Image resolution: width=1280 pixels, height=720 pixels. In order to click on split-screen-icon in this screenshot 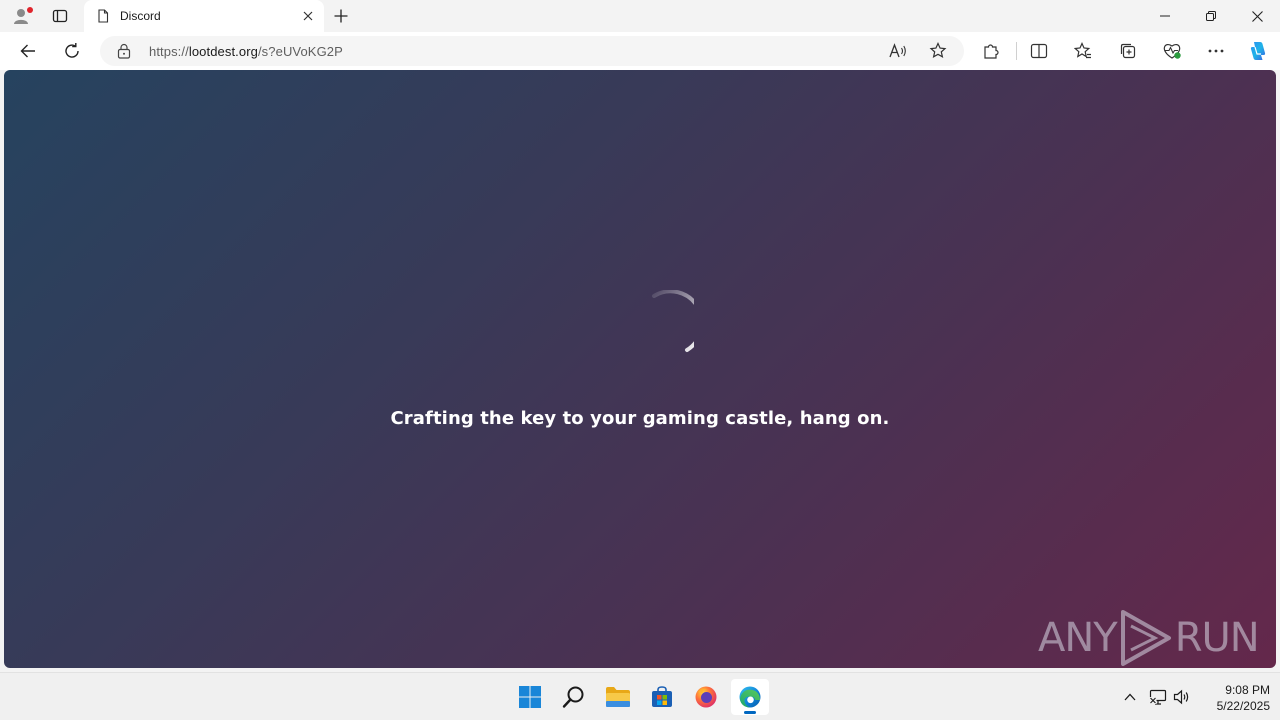, I will do `click(1039, 51)`.